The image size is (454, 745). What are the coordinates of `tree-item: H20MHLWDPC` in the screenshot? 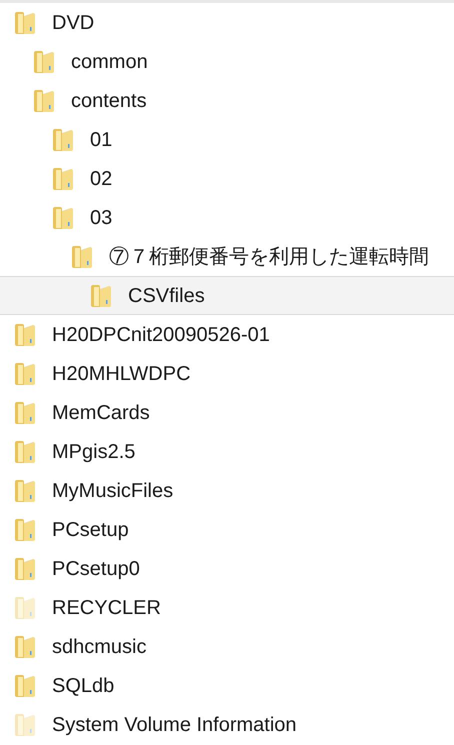 It's located at (227, 373).